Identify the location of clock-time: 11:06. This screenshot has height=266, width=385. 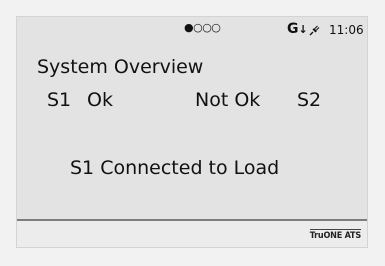
(346, 30).